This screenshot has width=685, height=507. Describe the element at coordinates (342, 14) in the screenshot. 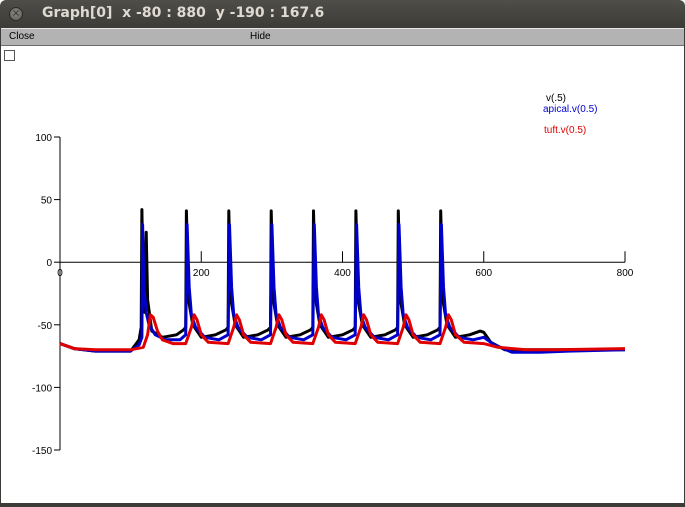

I see `title-bar: × Graph[0] x -80 : 880 y -190 : 167.6` at that location.